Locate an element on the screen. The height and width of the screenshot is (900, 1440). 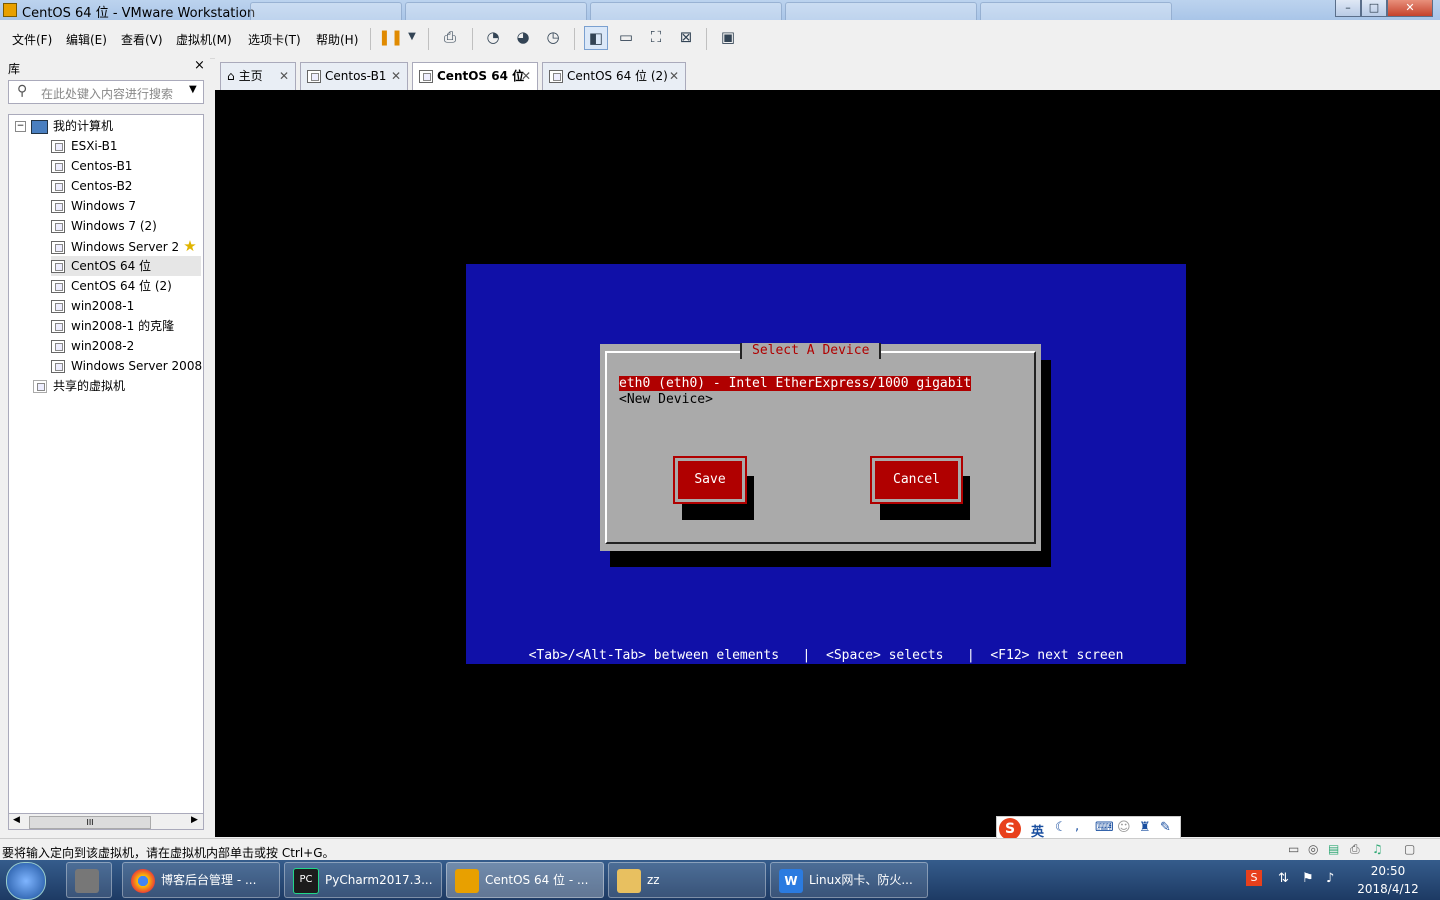
taskbar-pinned-app is located at coordinates (89, 880).